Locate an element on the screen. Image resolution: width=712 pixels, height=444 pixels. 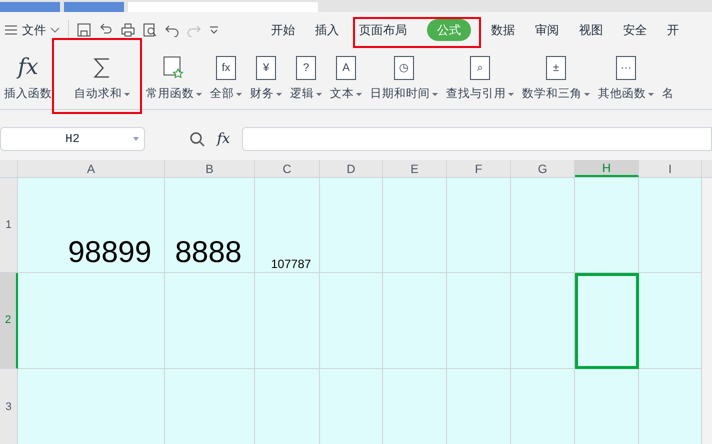
column-header: B is located at coordinates (210, 168).